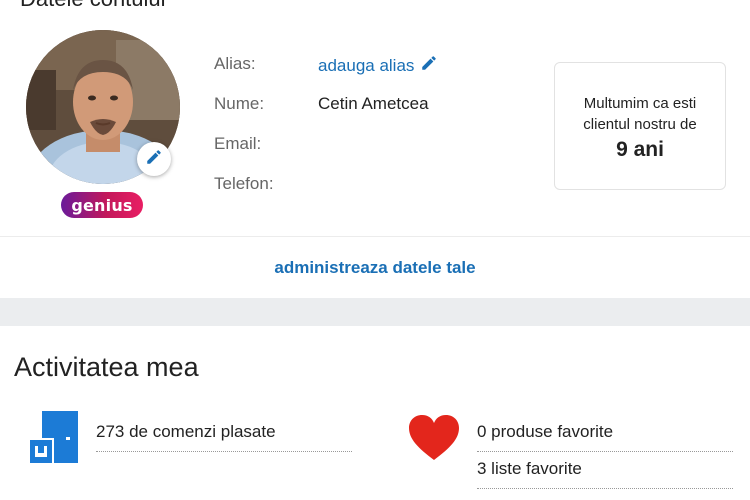  I want to click on section-separator, so click(375, 312).